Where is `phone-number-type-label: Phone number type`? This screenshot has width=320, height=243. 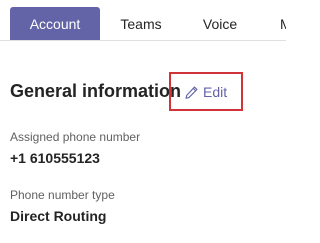 phone-number-type-label: Phone number type is located at coordinates (62, 195).